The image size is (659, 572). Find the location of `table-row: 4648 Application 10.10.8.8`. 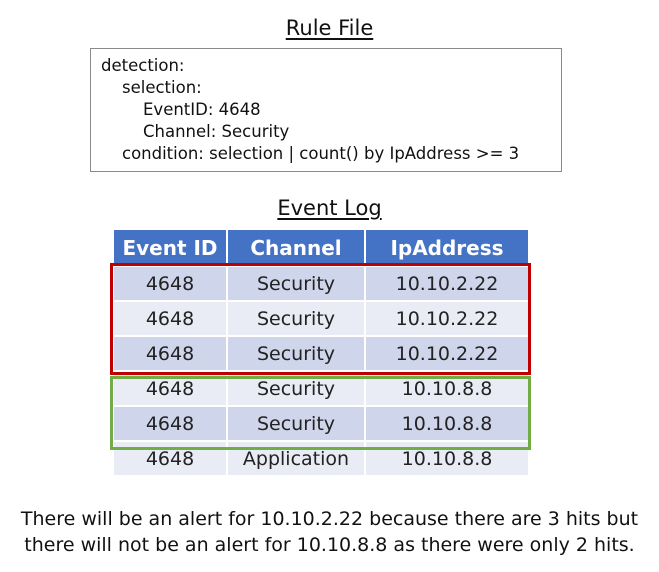

table-row: 4648 Application 10.10.8.8 is located at coordinates (321, 458).